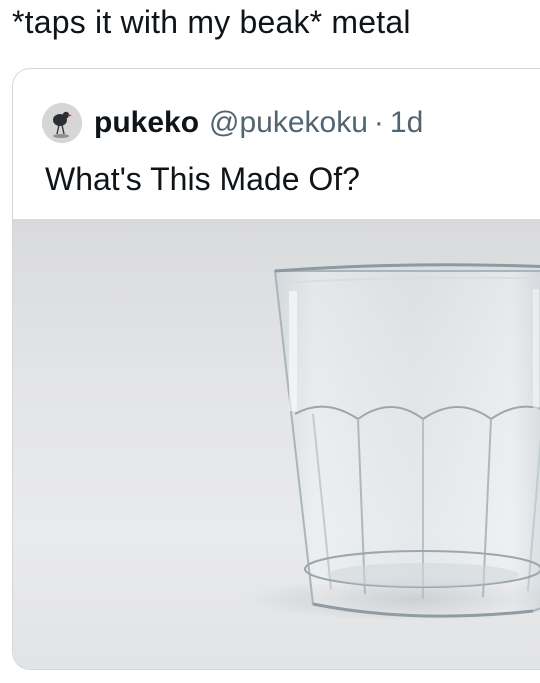 The image size is (540, 683). What do you see at coordinates (146, 123) in the screenshot?
I see `display-name: pukeko` at bounding box center [146, 123].